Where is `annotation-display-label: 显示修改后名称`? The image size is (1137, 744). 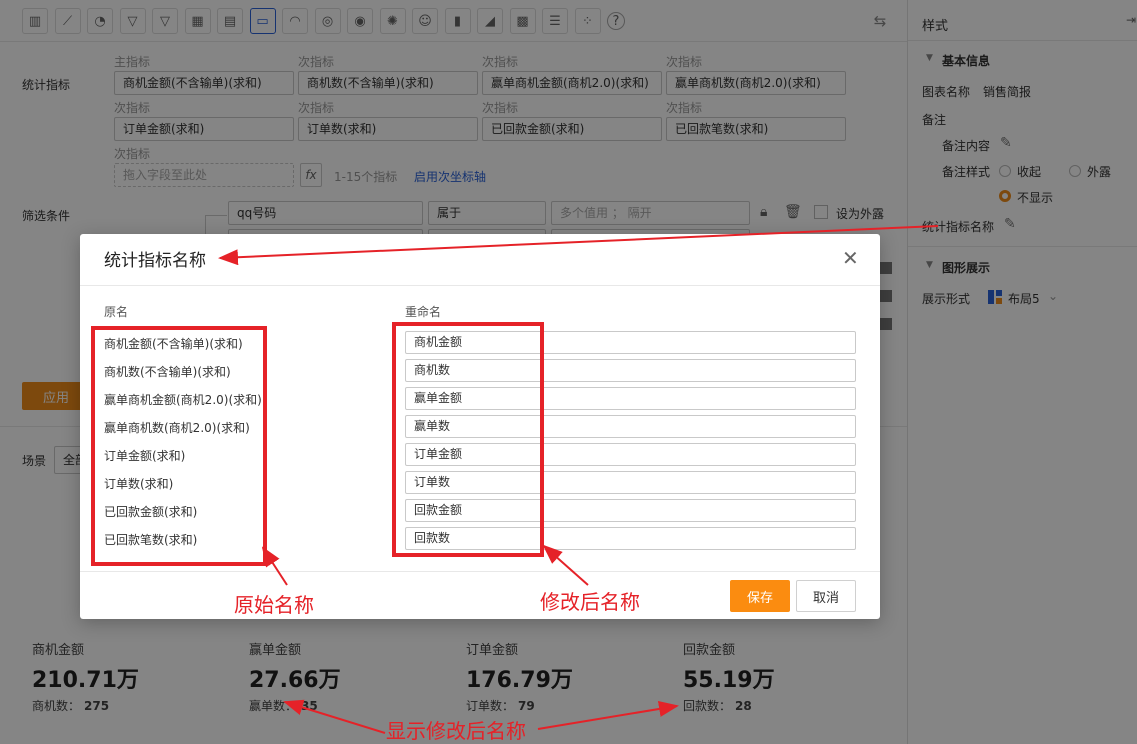 annotation-display-label: 显示修改后名称 is located at coordinates (456, 731).